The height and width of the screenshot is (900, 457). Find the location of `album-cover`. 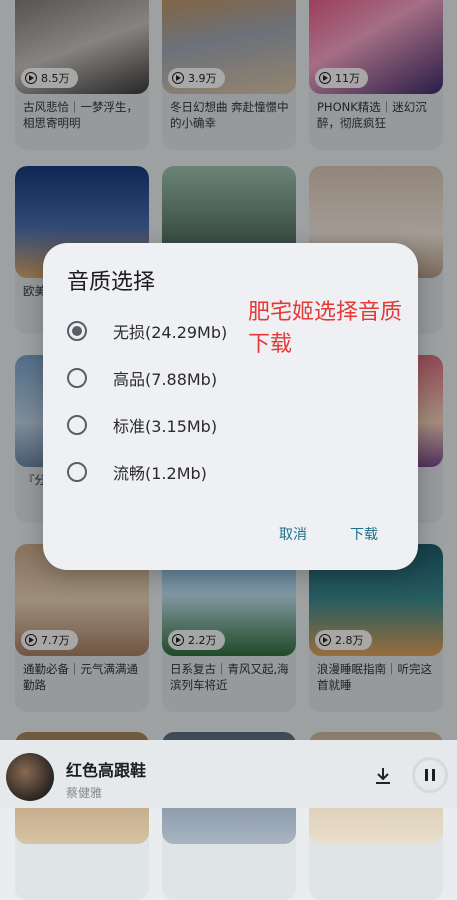

album-cover is located at coordinates (30, 777).